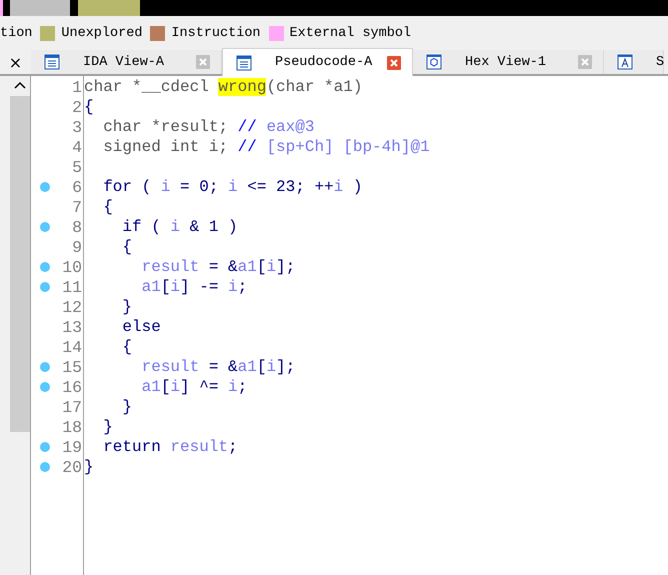 The height and width of the screenshot is (575, 668). I want to click on code-line: char *__cdecl wrong(char *a1), so click(223, 87).